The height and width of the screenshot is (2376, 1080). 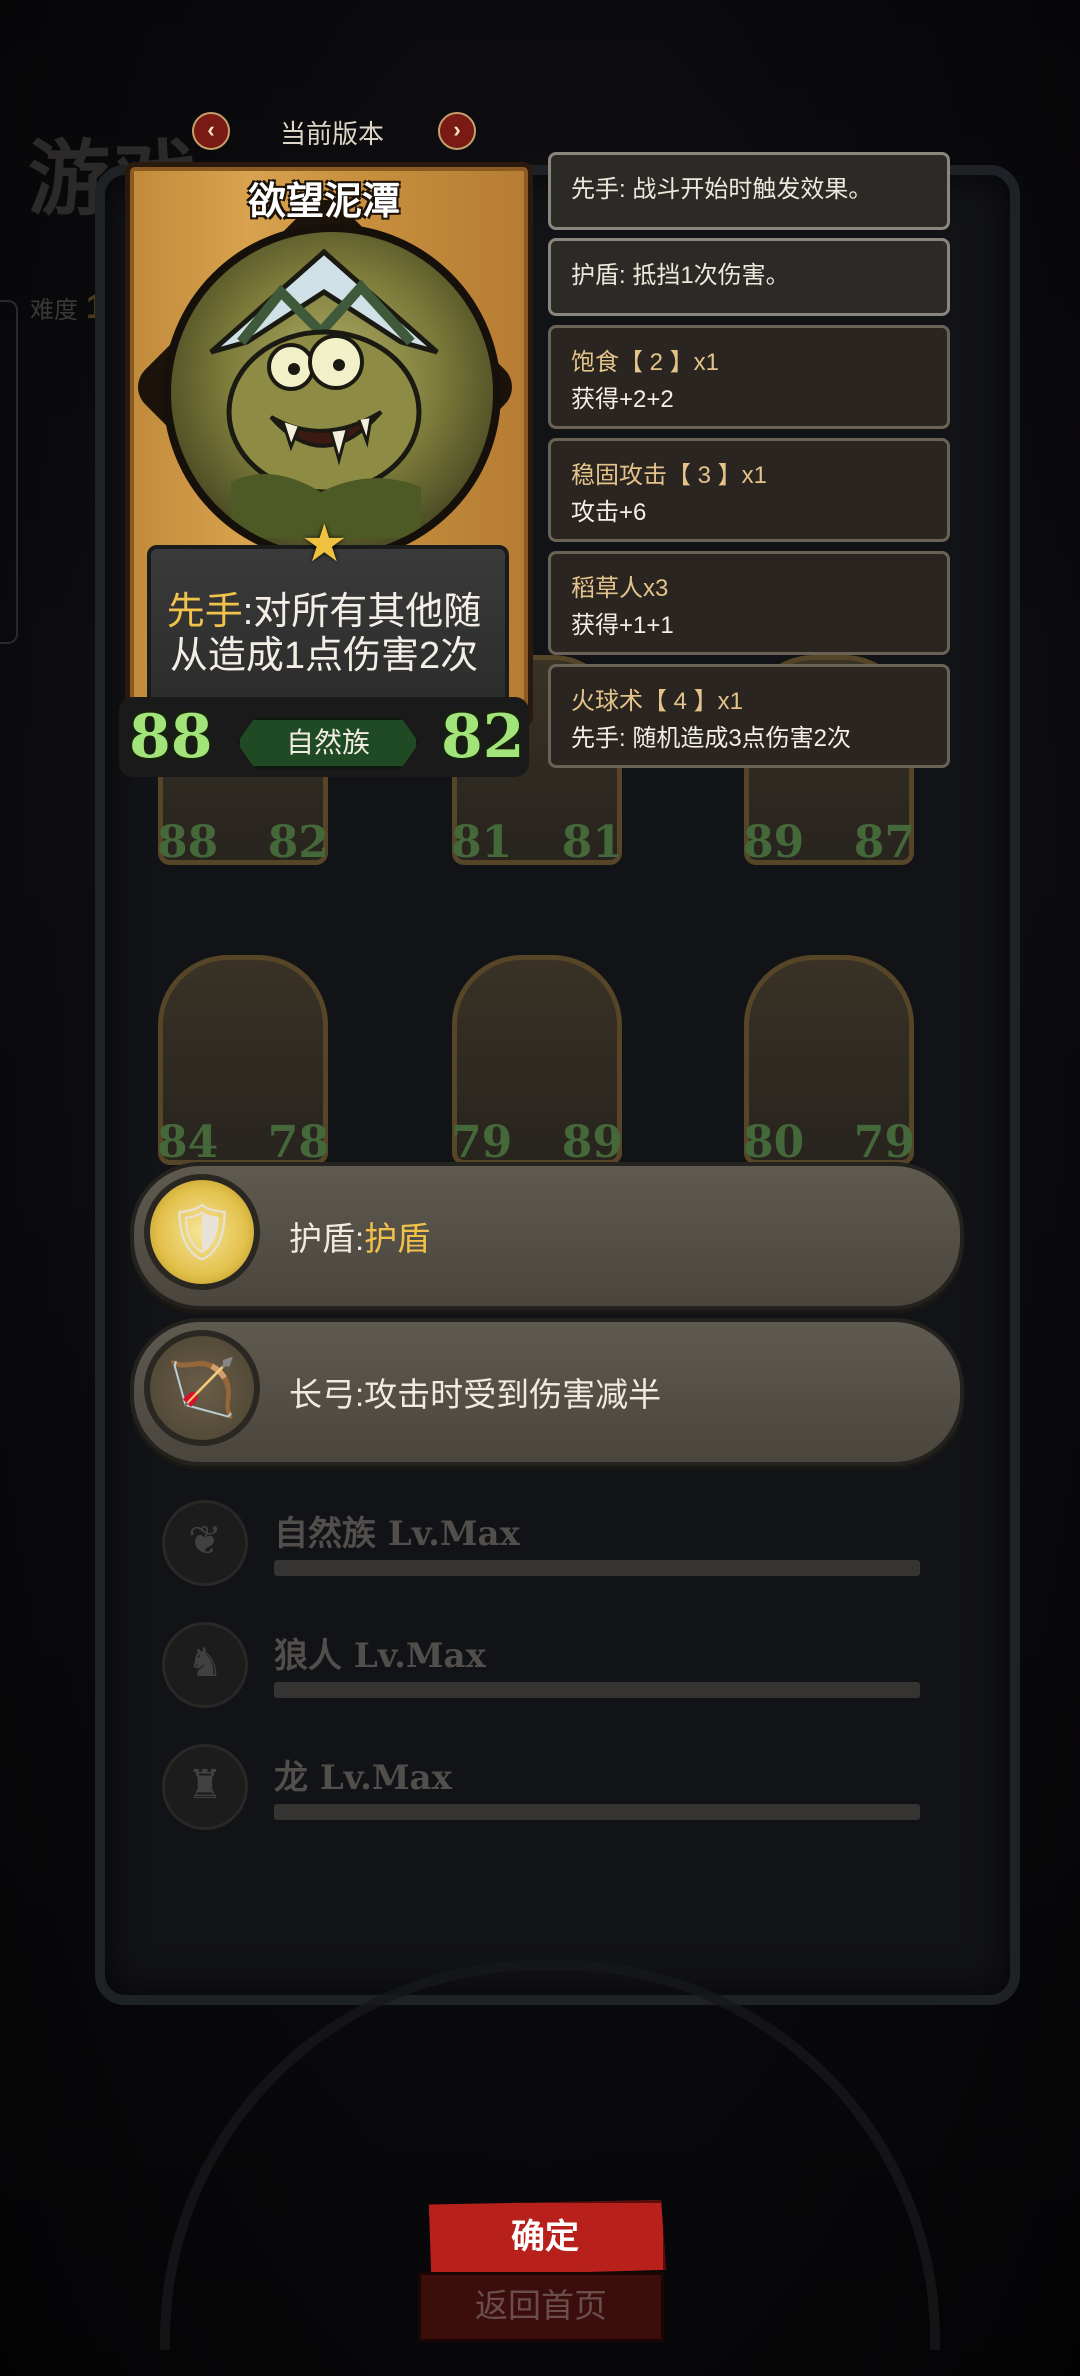 I want to click on grid-card-health: 82, so click(x=298, y=842).